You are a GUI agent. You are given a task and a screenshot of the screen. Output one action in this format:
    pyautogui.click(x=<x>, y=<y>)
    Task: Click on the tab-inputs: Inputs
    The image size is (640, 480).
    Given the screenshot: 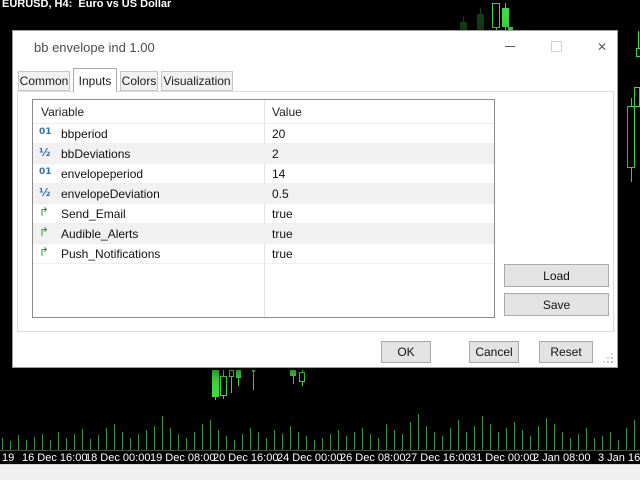 What is the action you would take?
    pyautogui.click(x=95, y=80)
    